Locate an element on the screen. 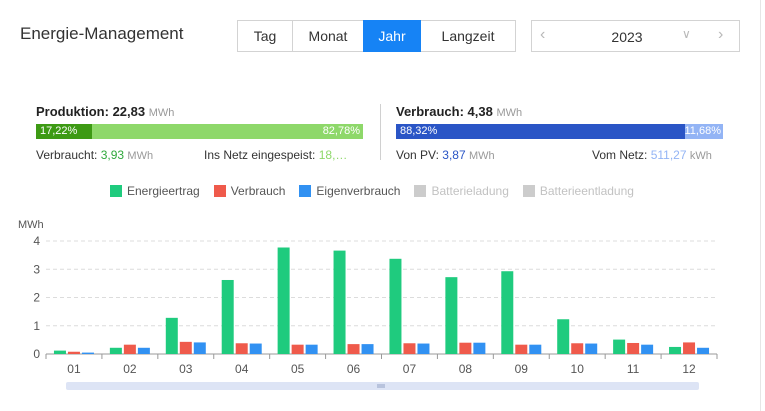  tab-jahr: Jahr is located at coordinates (392, 36).